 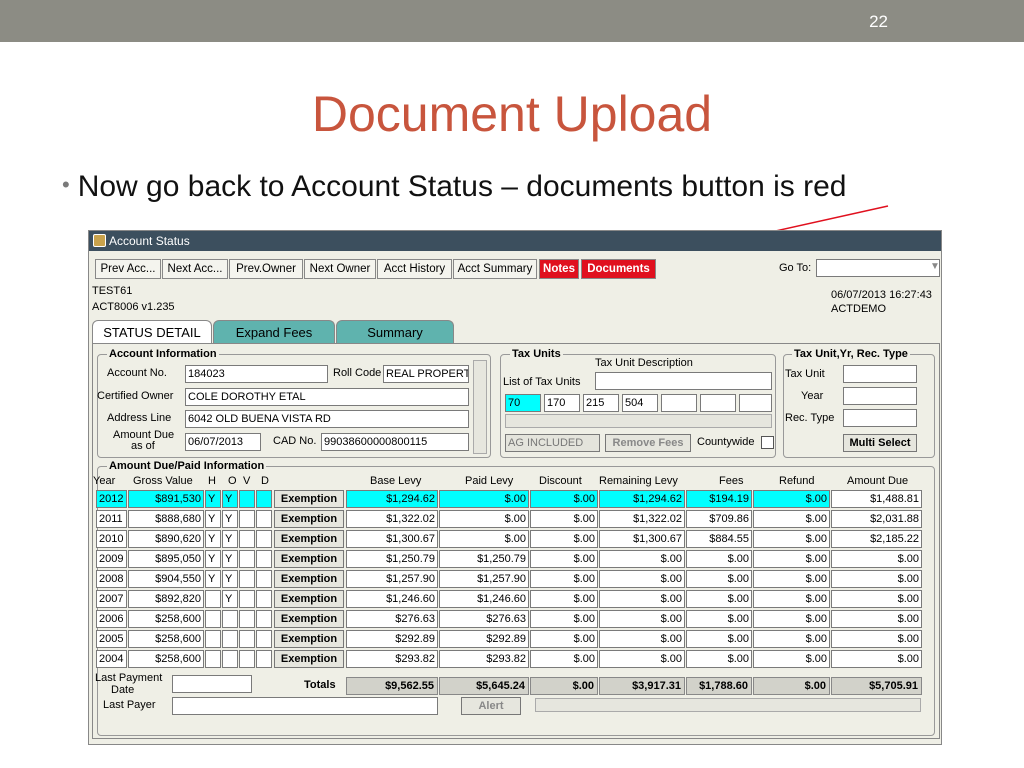 What do you see at coordinates (719, 499) in the screenshot?
I see `cell-fees: $194.19` at bounding box center [719, 499].